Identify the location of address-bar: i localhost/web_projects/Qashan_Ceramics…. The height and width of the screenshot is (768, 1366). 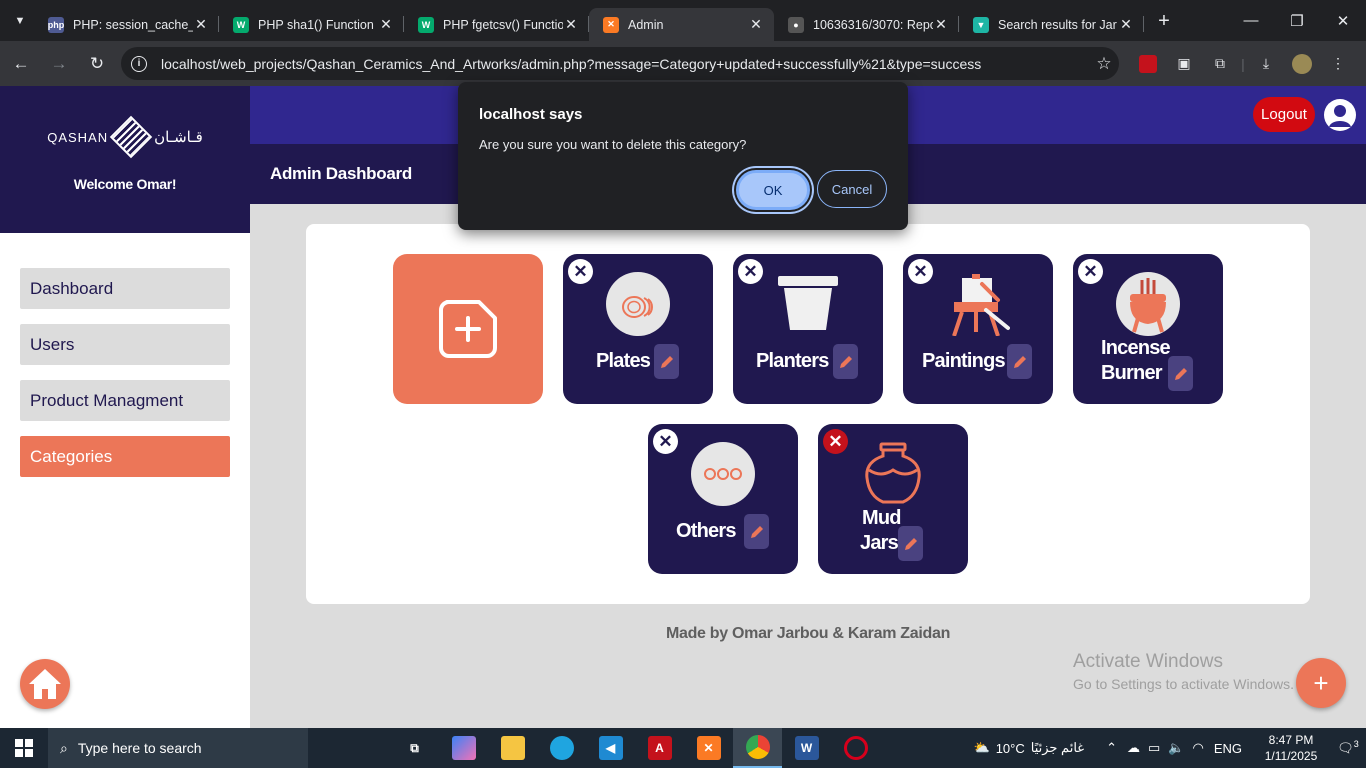
(620, 63).